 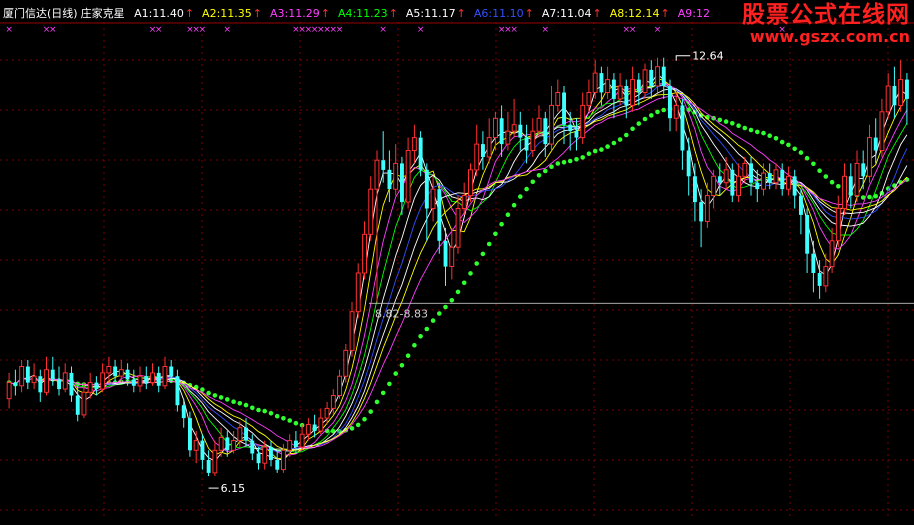 What do you see at coordinates (829, 36) in the screenshot?
I see `watermark-url: www.gszx.com.cn` at bounding box center [829, 36].